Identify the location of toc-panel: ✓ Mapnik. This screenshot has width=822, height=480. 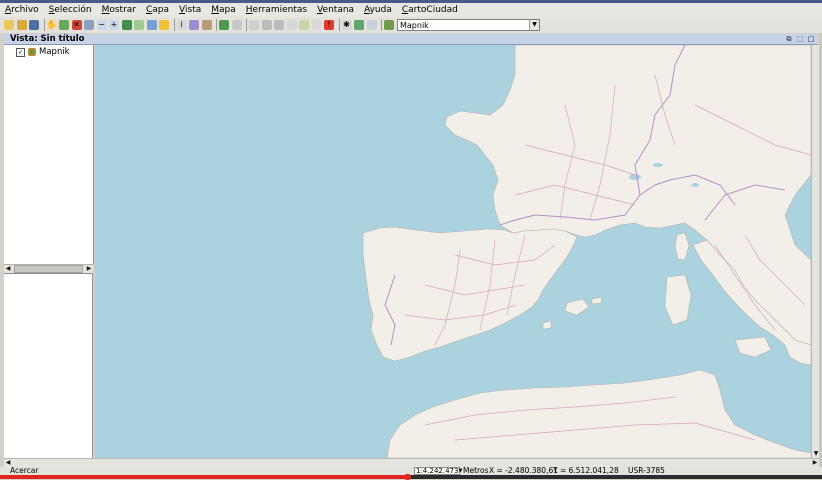
(49, 154).